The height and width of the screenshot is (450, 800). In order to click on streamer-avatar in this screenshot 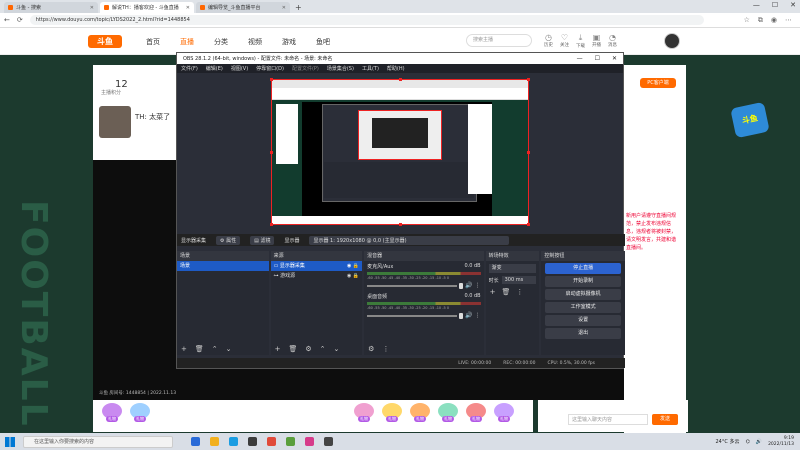, I will do `click(115, 122)`.